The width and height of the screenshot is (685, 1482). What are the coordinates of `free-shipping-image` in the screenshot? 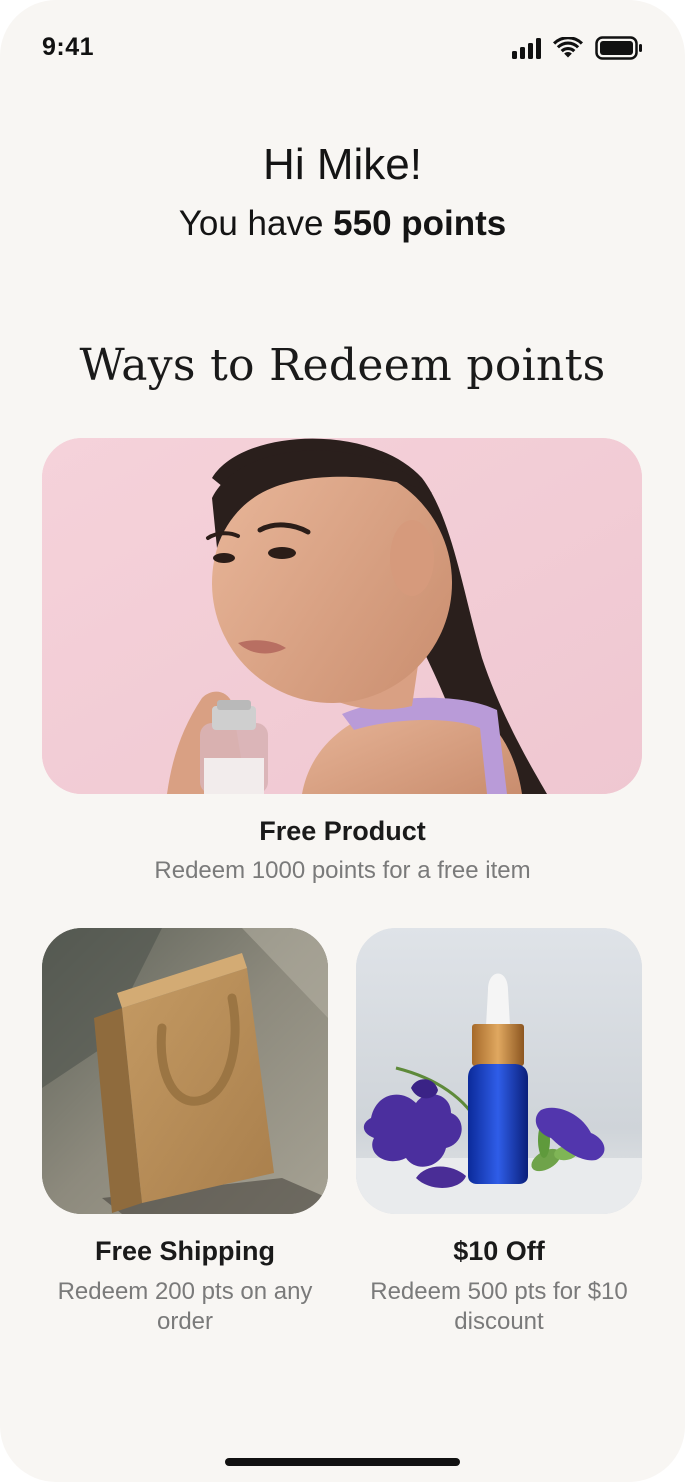 It's located at (185, 1071).